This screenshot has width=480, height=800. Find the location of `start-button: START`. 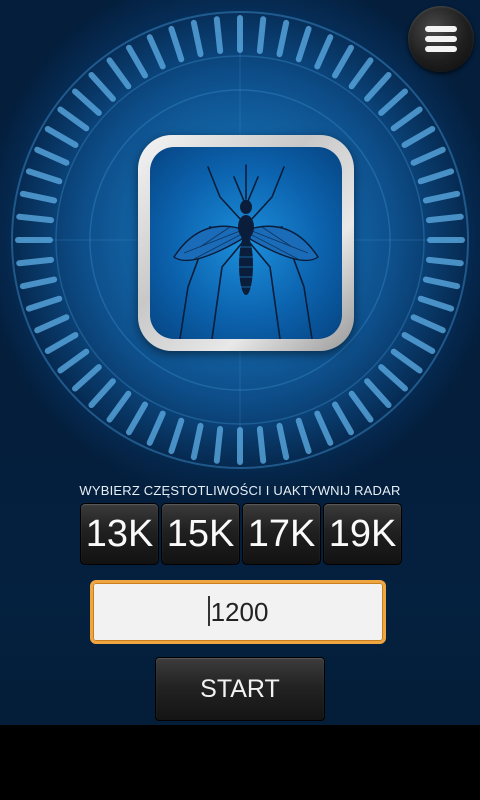

start-button: START is located at coordinates (240, 689).